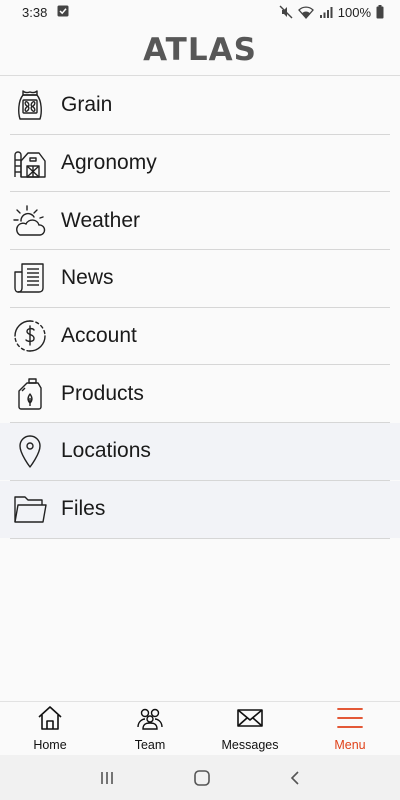 The width and height of the screenshot is (400, 800). I want to click on menu-item-products: Products, so click(200, 394).